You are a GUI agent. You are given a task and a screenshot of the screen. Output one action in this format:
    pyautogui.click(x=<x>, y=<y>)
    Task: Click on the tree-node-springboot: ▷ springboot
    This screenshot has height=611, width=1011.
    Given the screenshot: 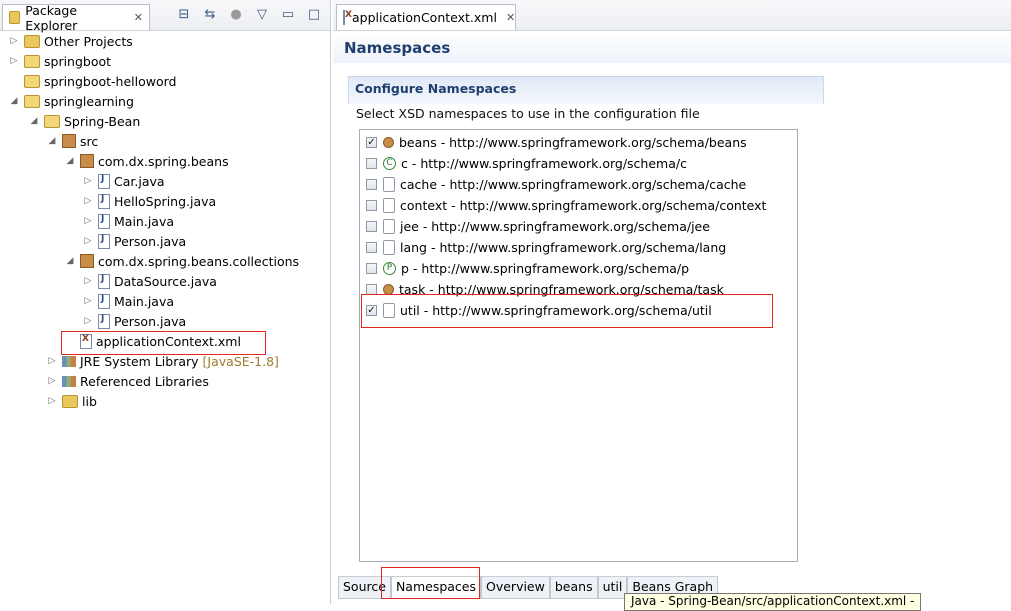 What is the action you would take?
    pyautogui.click(x=60, y=61)
    